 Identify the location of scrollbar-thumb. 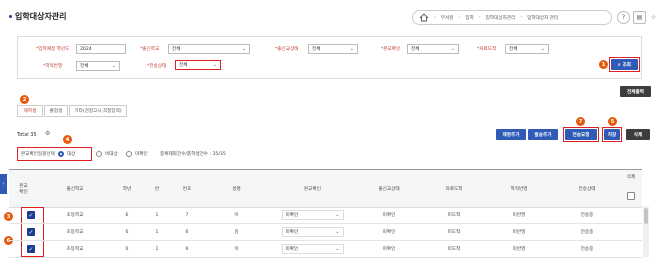
(646, 216).